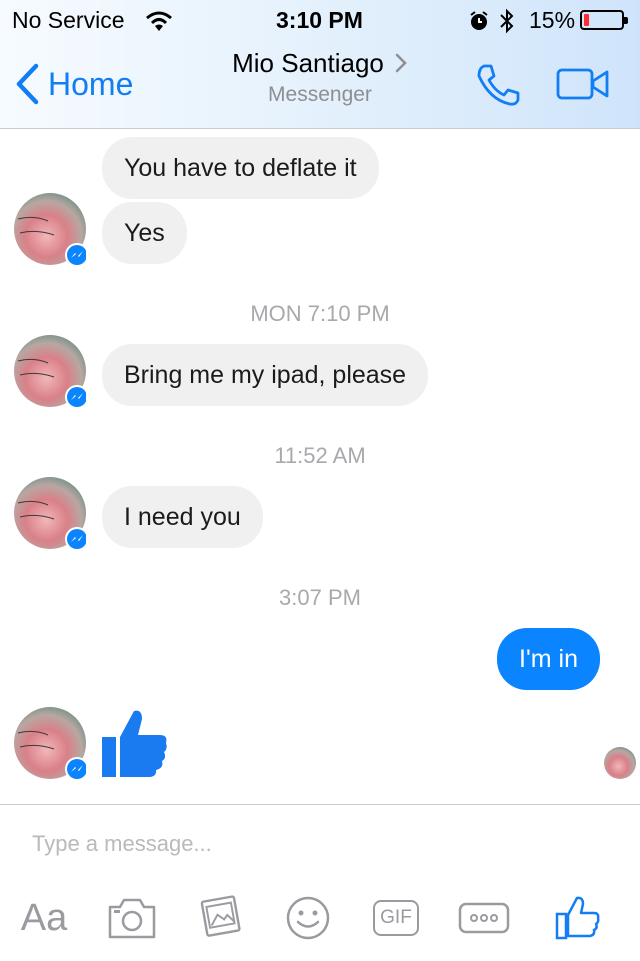  I want to click on camera-icon, so click(132, 918).